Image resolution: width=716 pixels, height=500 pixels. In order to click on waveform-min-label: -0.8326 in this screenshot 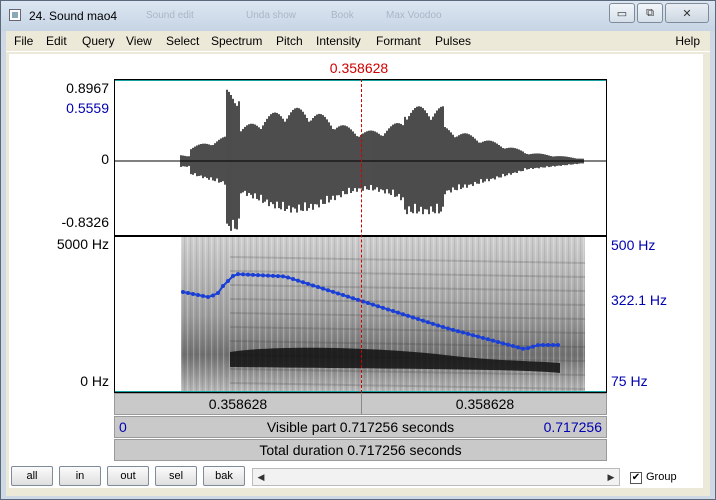, I will do `click(85, 222)`.